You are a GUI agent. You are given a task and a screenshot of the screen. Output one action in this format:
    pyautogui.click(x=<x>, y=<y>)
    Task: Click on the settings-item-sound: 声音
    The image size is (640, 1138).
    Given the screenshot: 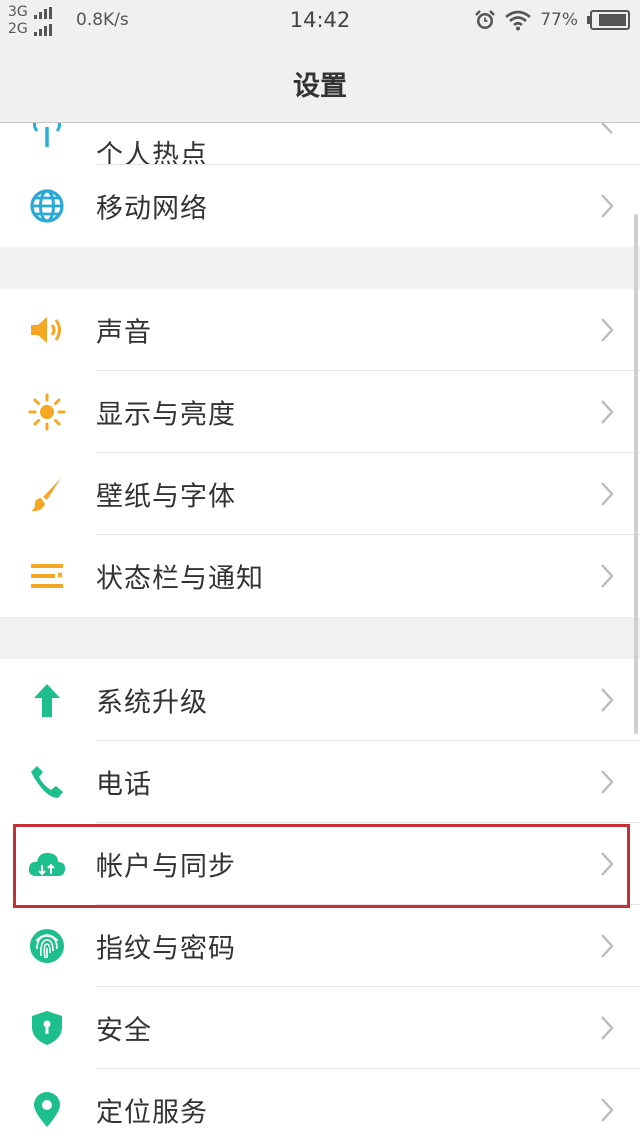 What is the action you would take?
    pyautogui.click(x=320, y=330)
    